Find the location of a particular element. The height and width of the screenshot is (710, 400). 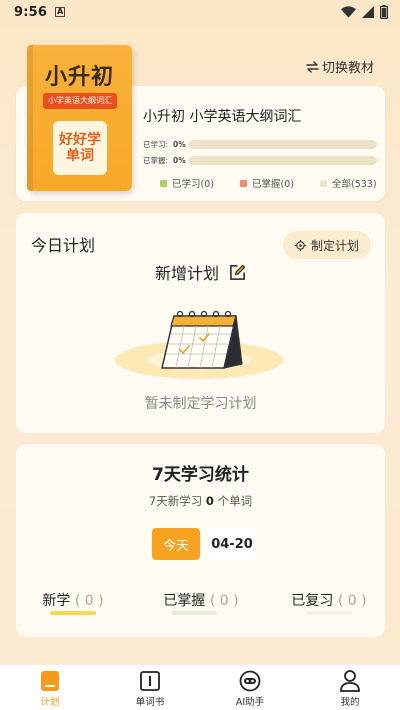

stat-new-learned-value: ( 0 ) is located at coordinates (89, 601).